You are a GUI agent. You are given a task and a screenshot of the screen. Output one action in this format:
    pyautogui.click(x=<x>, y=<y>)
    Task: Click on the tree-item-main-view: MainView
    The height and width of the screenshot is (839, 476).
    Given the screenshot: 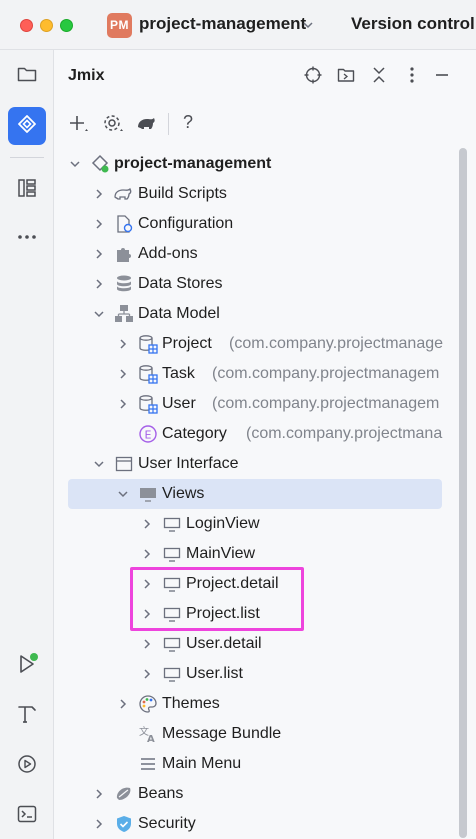 What is the action you would take?
    pyautogui.click(x=265, y=554)
    